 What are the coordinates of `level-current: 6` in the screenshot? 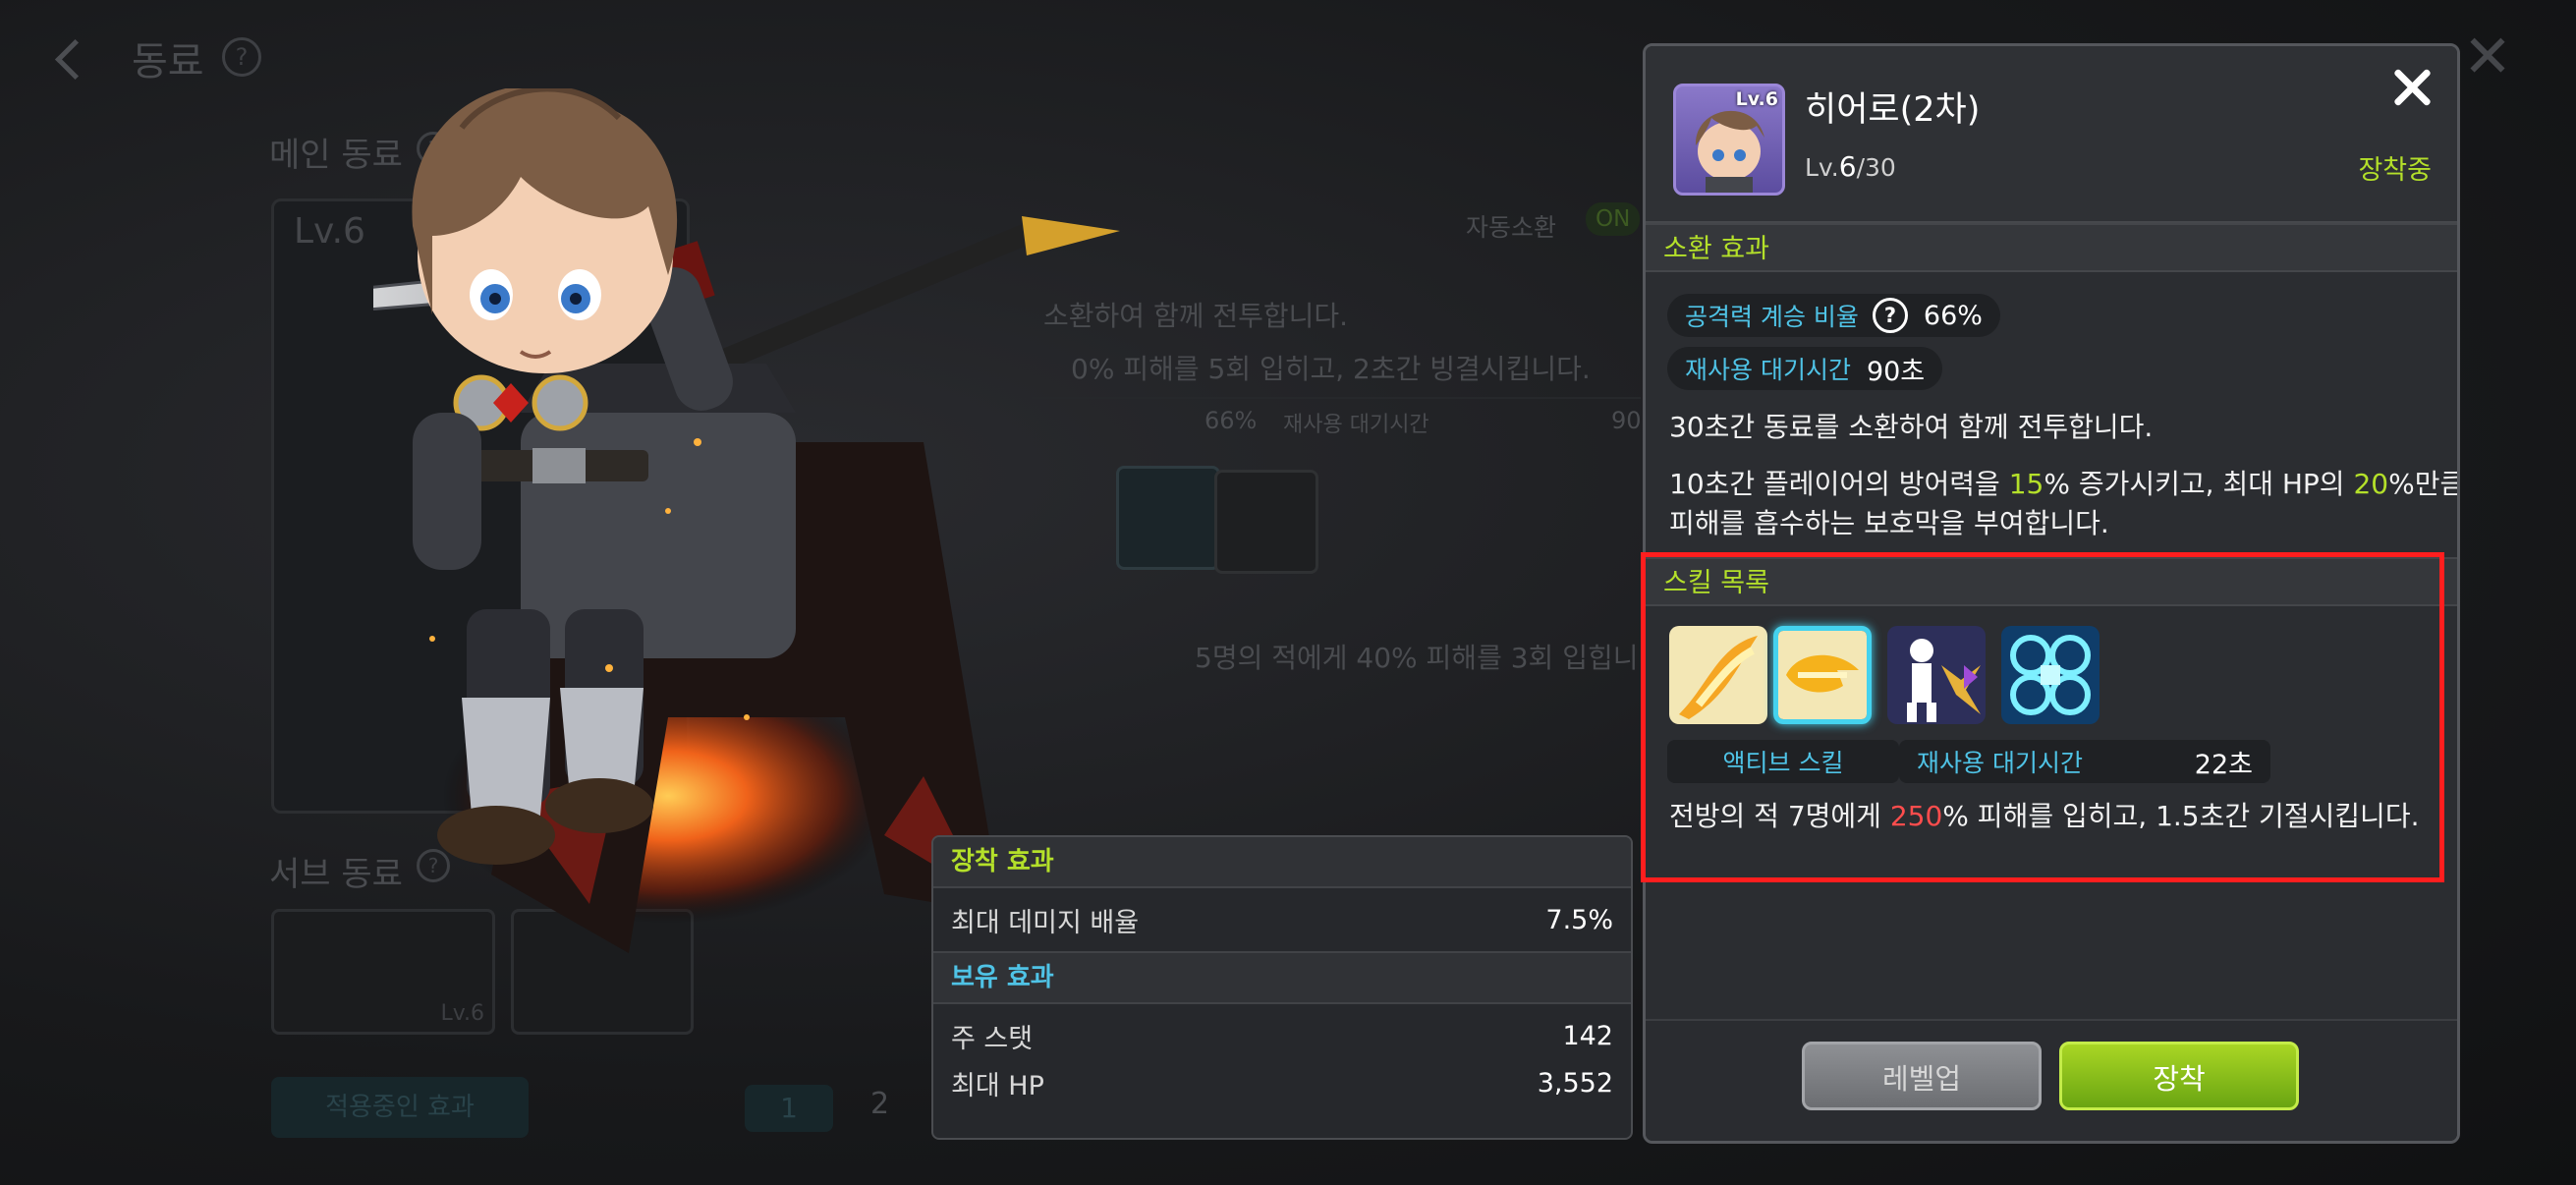 It's located at (1847, 167).